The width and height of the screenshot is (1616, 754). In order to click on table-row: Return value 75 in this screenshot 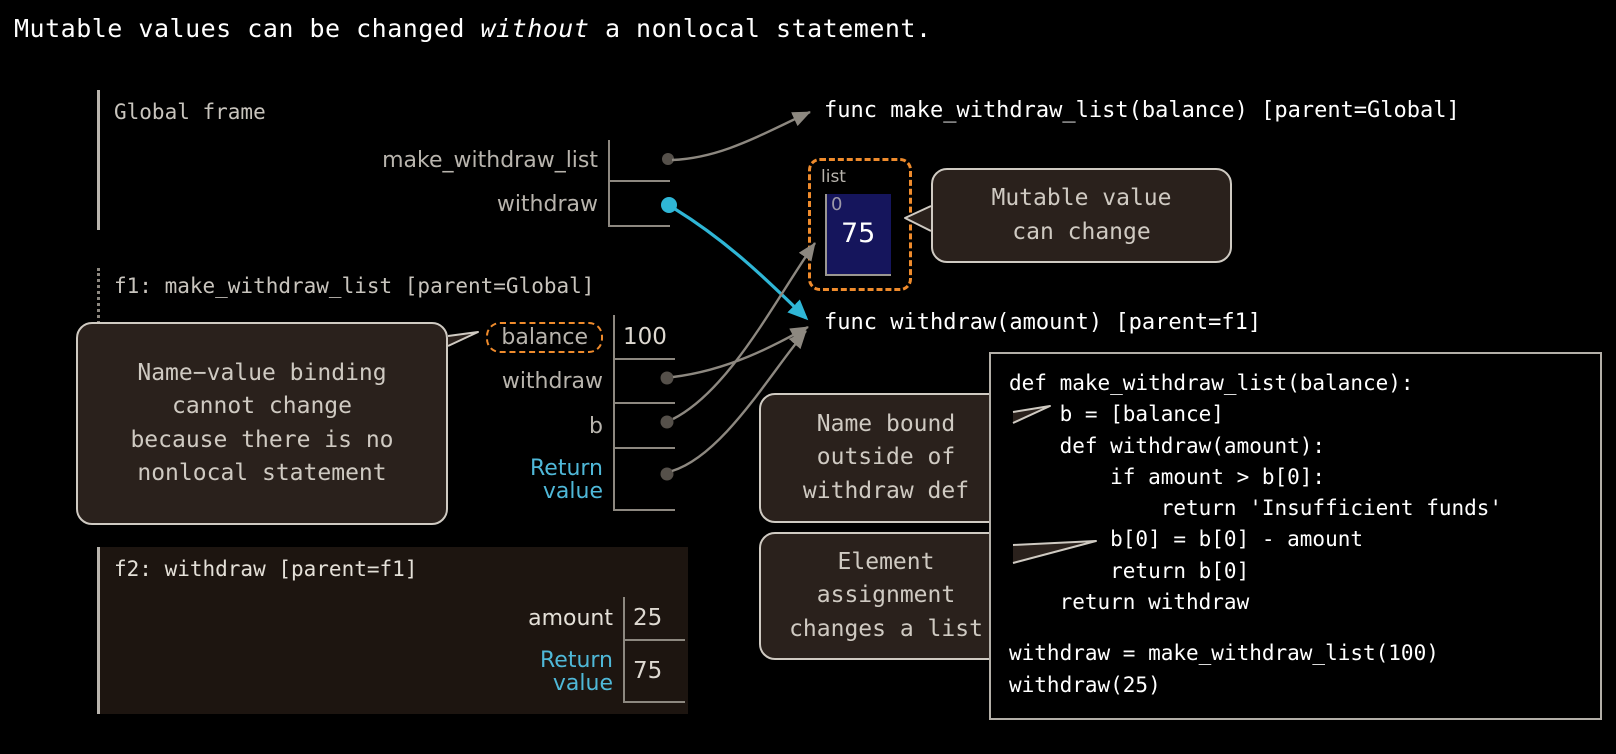, I will do `click(557, 672)`.